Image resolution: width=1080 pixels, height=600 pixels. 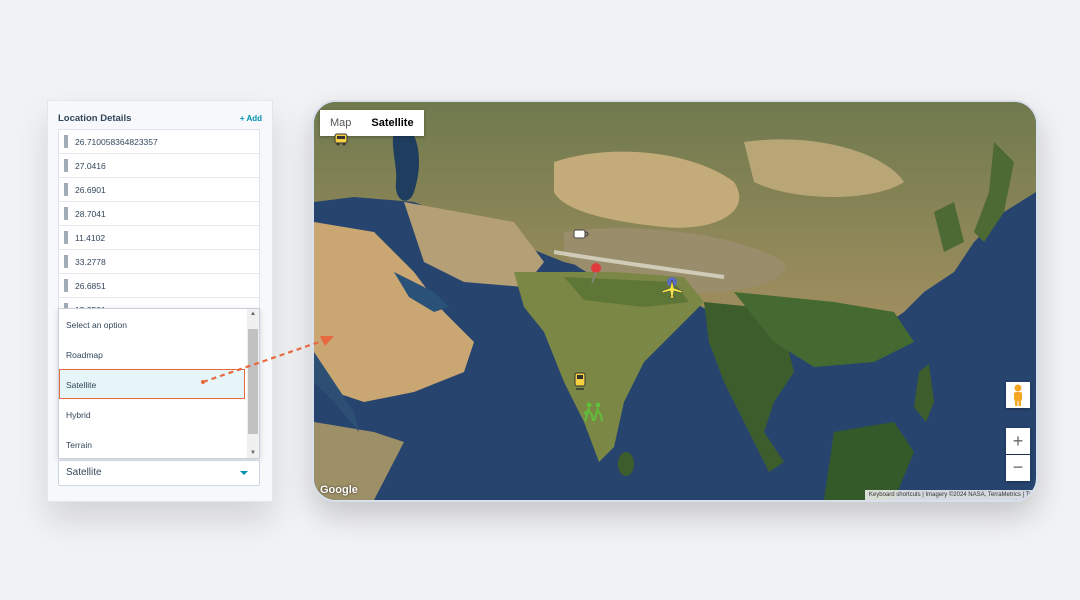 I want to click on terms-link: Te, so click(x=1029, y=495).